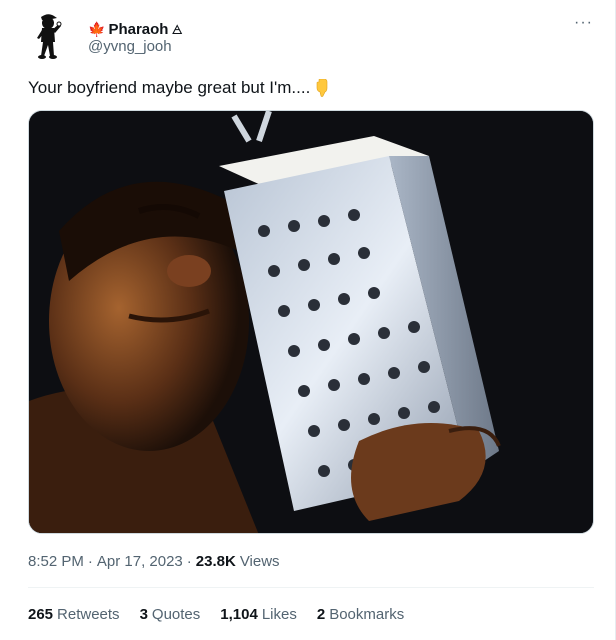 The width and height of the screenshot is (616, 640). Describe the element at coordinates (140, 561) in the screenshot. I see `tweet-date: Apr 17, 2023` at that location.